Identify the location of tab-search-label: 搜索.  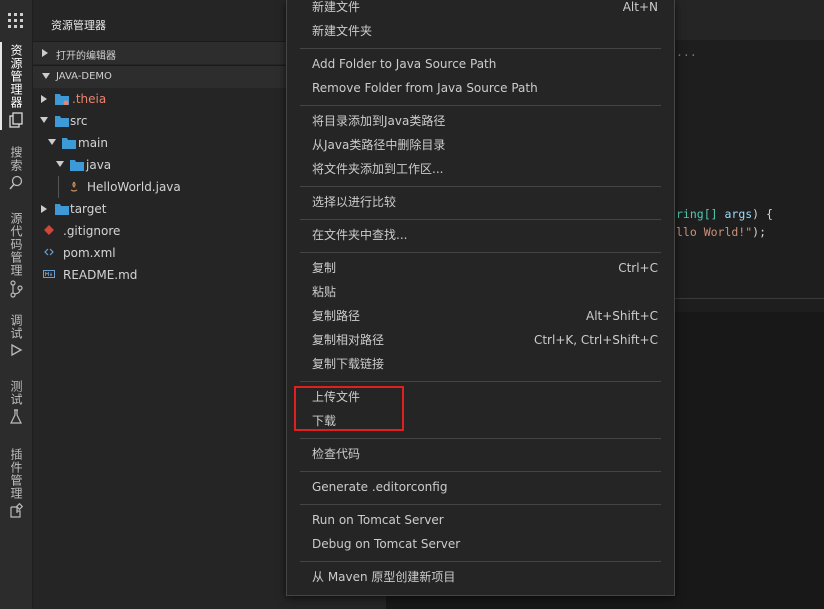
(16, 159).